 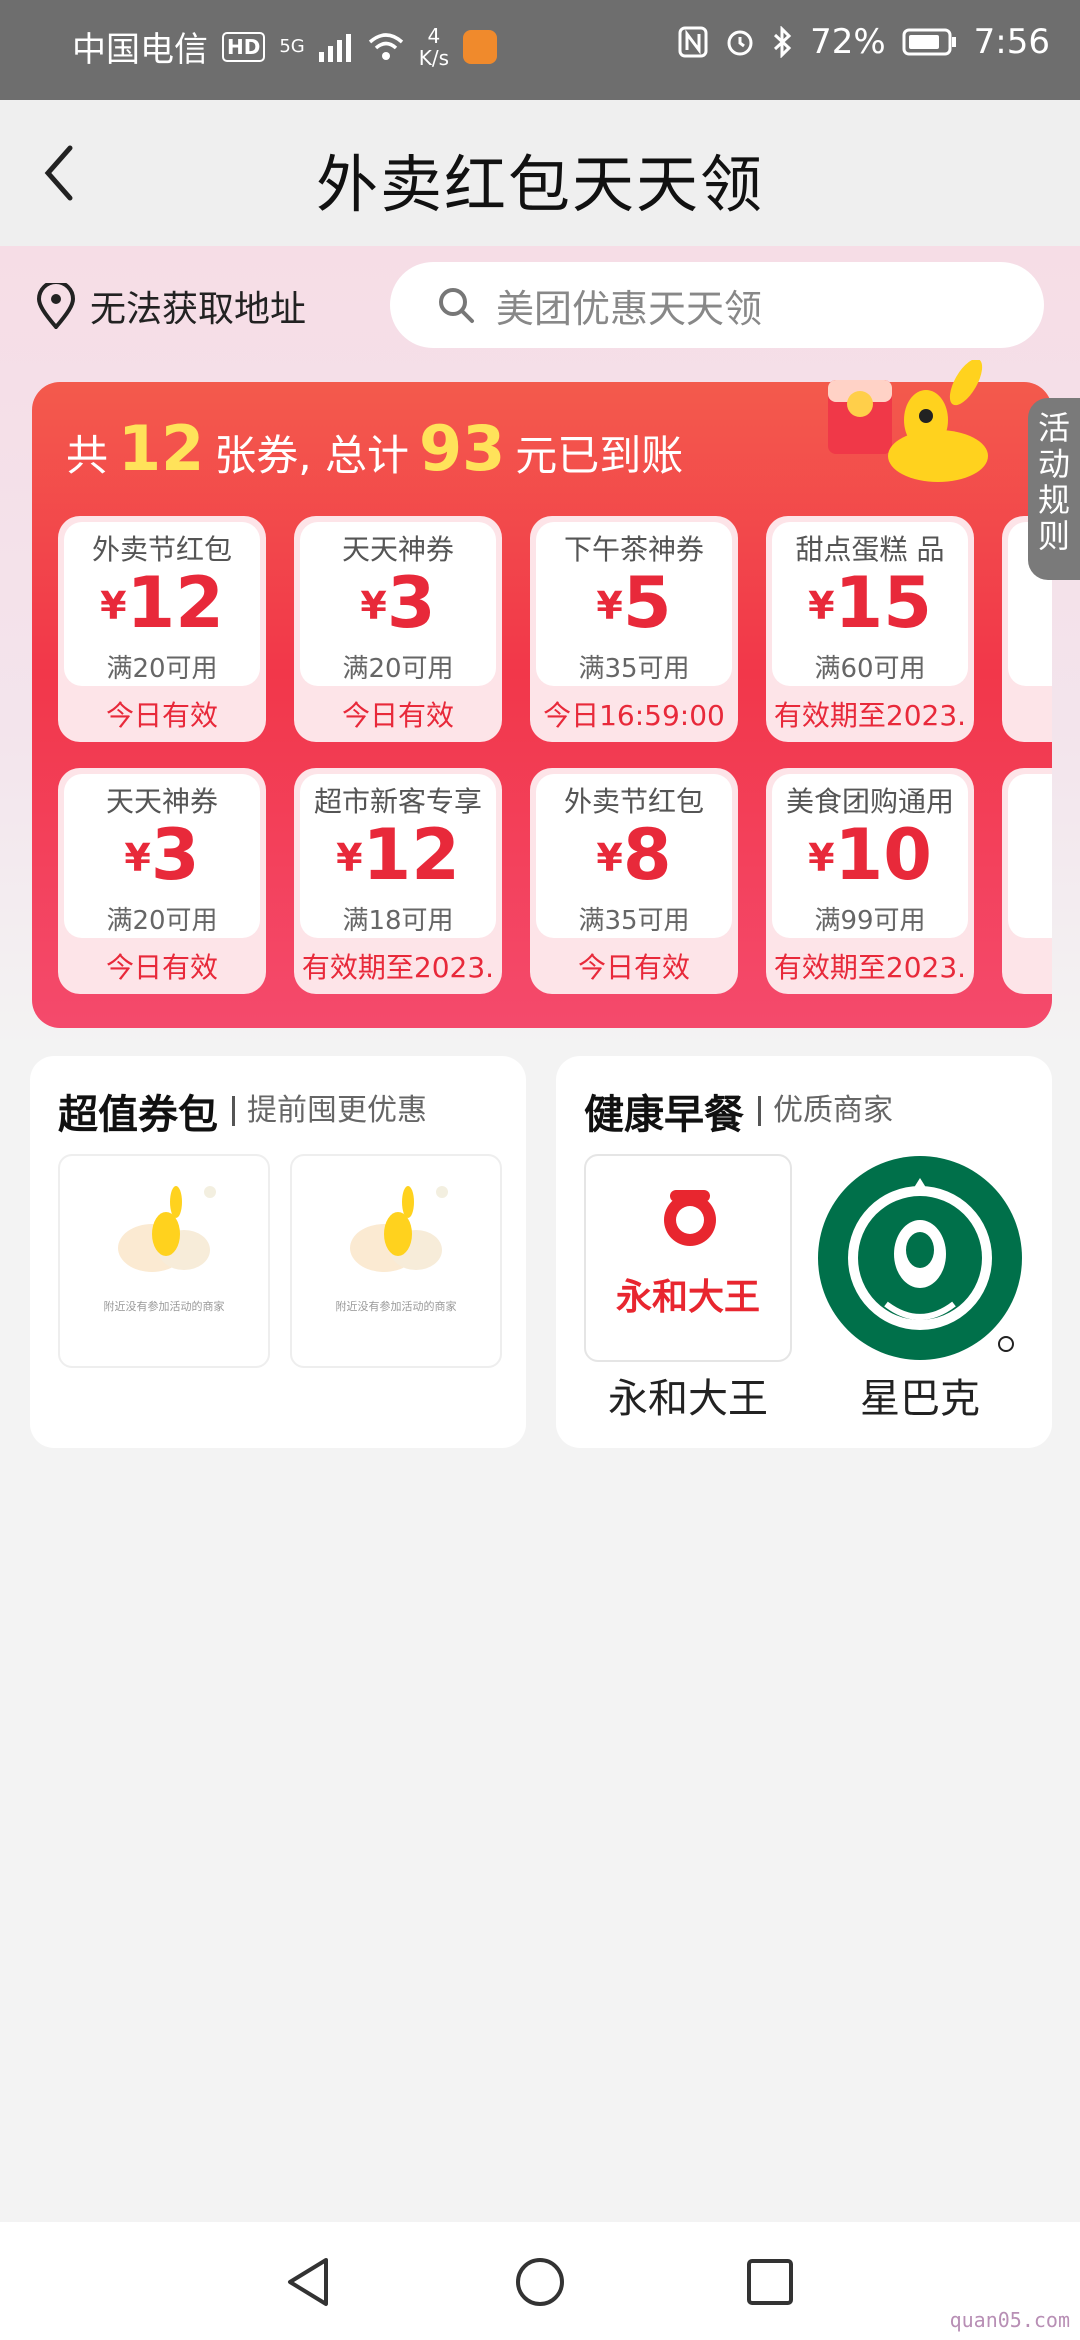 I want to click on title-bar: 外卖红包天天领, so click(x=540, y=173).